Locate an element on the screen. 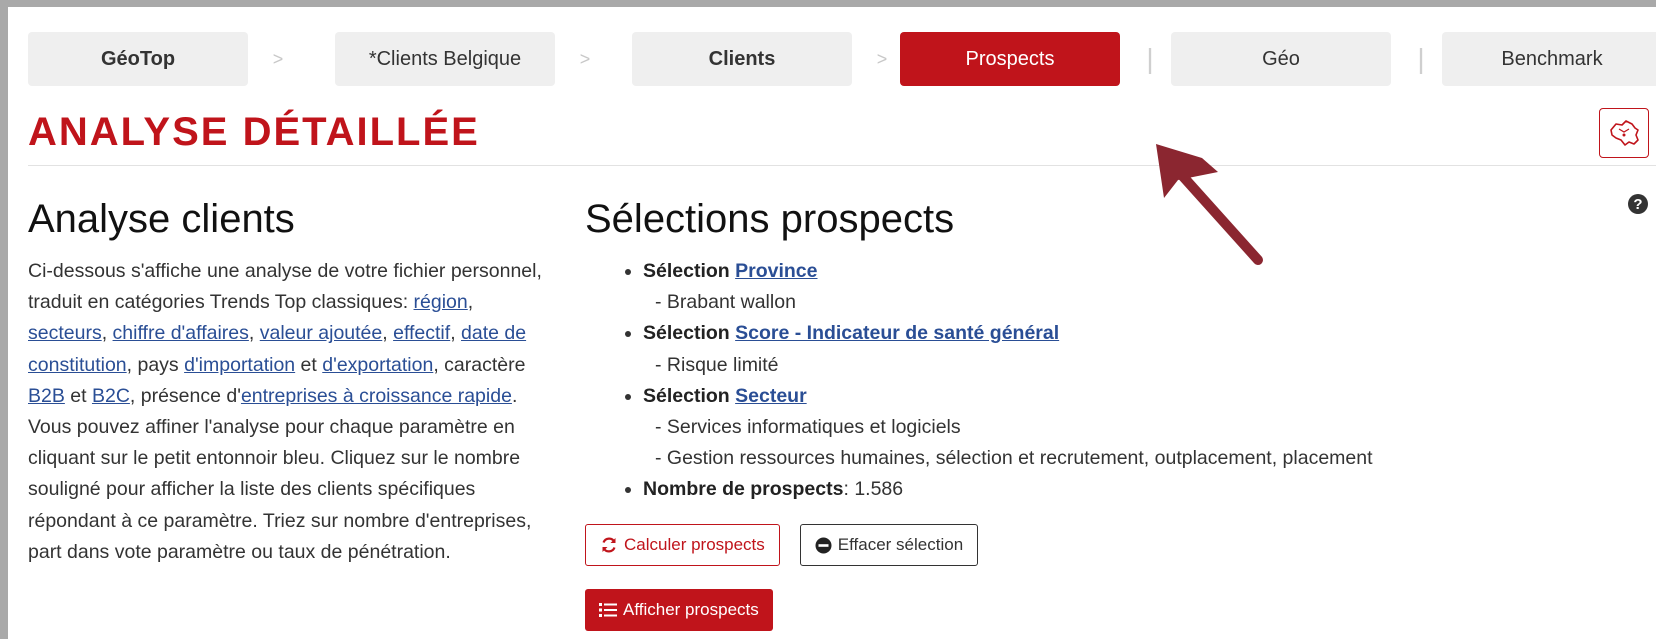  selection-value: - Brabant wallon is located at coordinates (725, 302).